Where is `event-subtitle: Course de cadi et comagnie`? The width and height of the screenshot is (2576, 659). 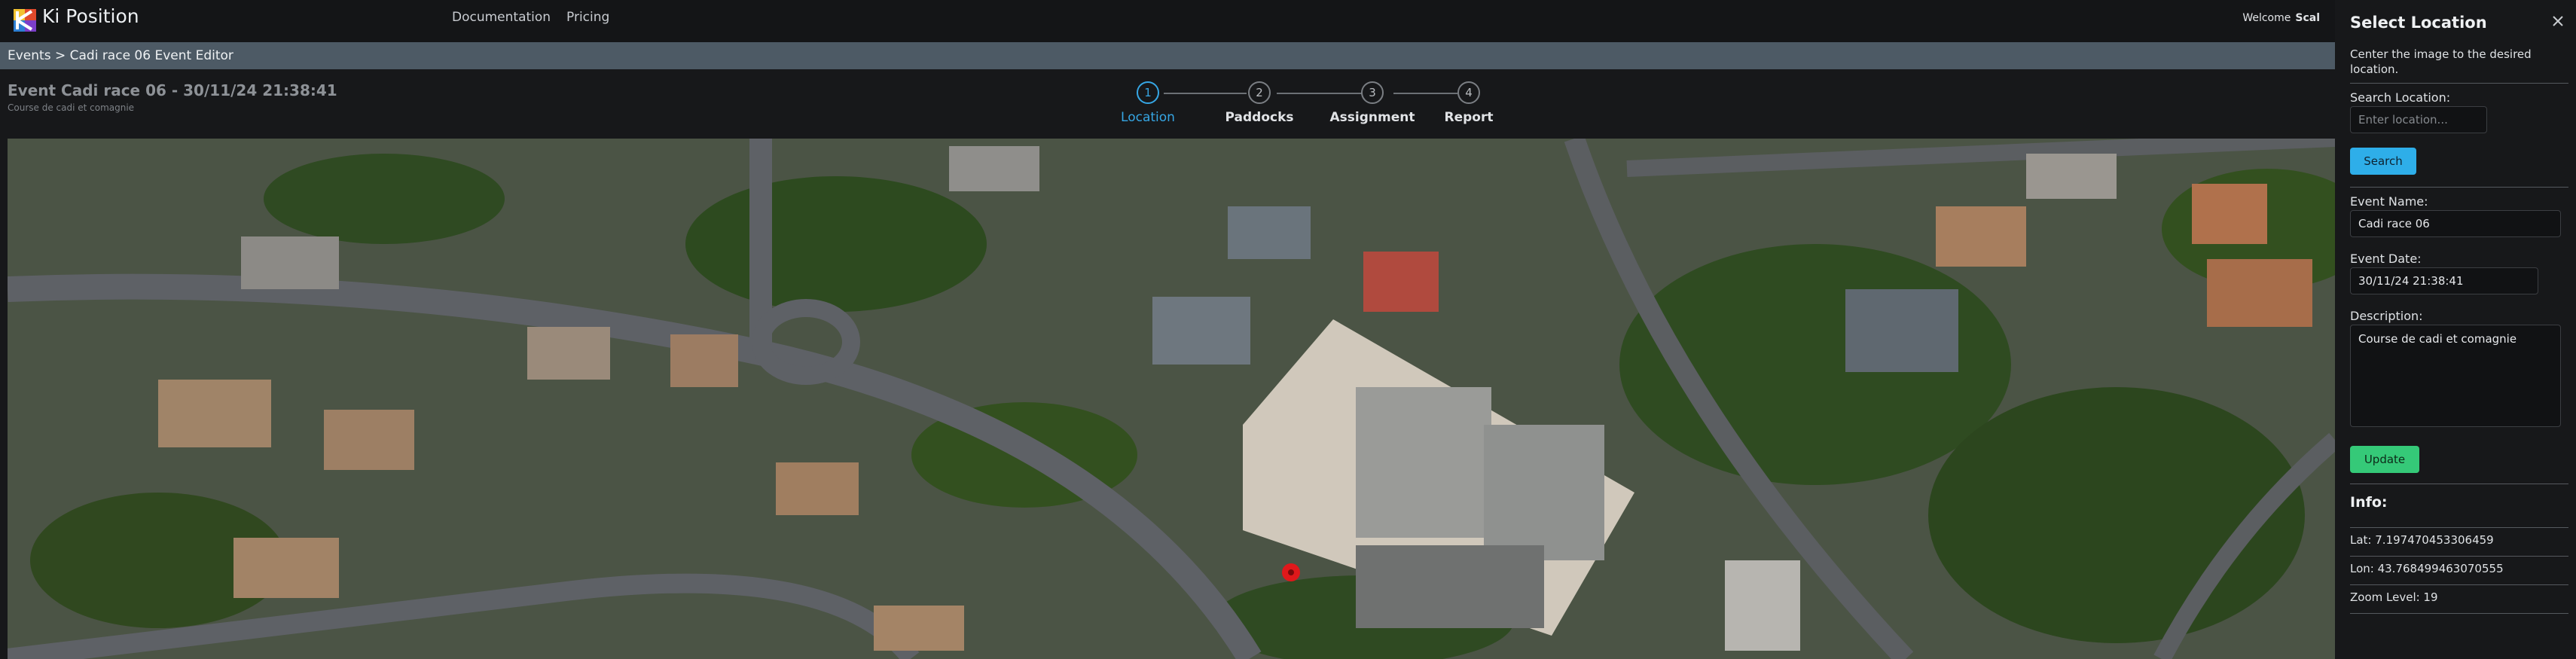 event-subtitle: Course de cadi et comagnie is located at coordinates (71, 107).